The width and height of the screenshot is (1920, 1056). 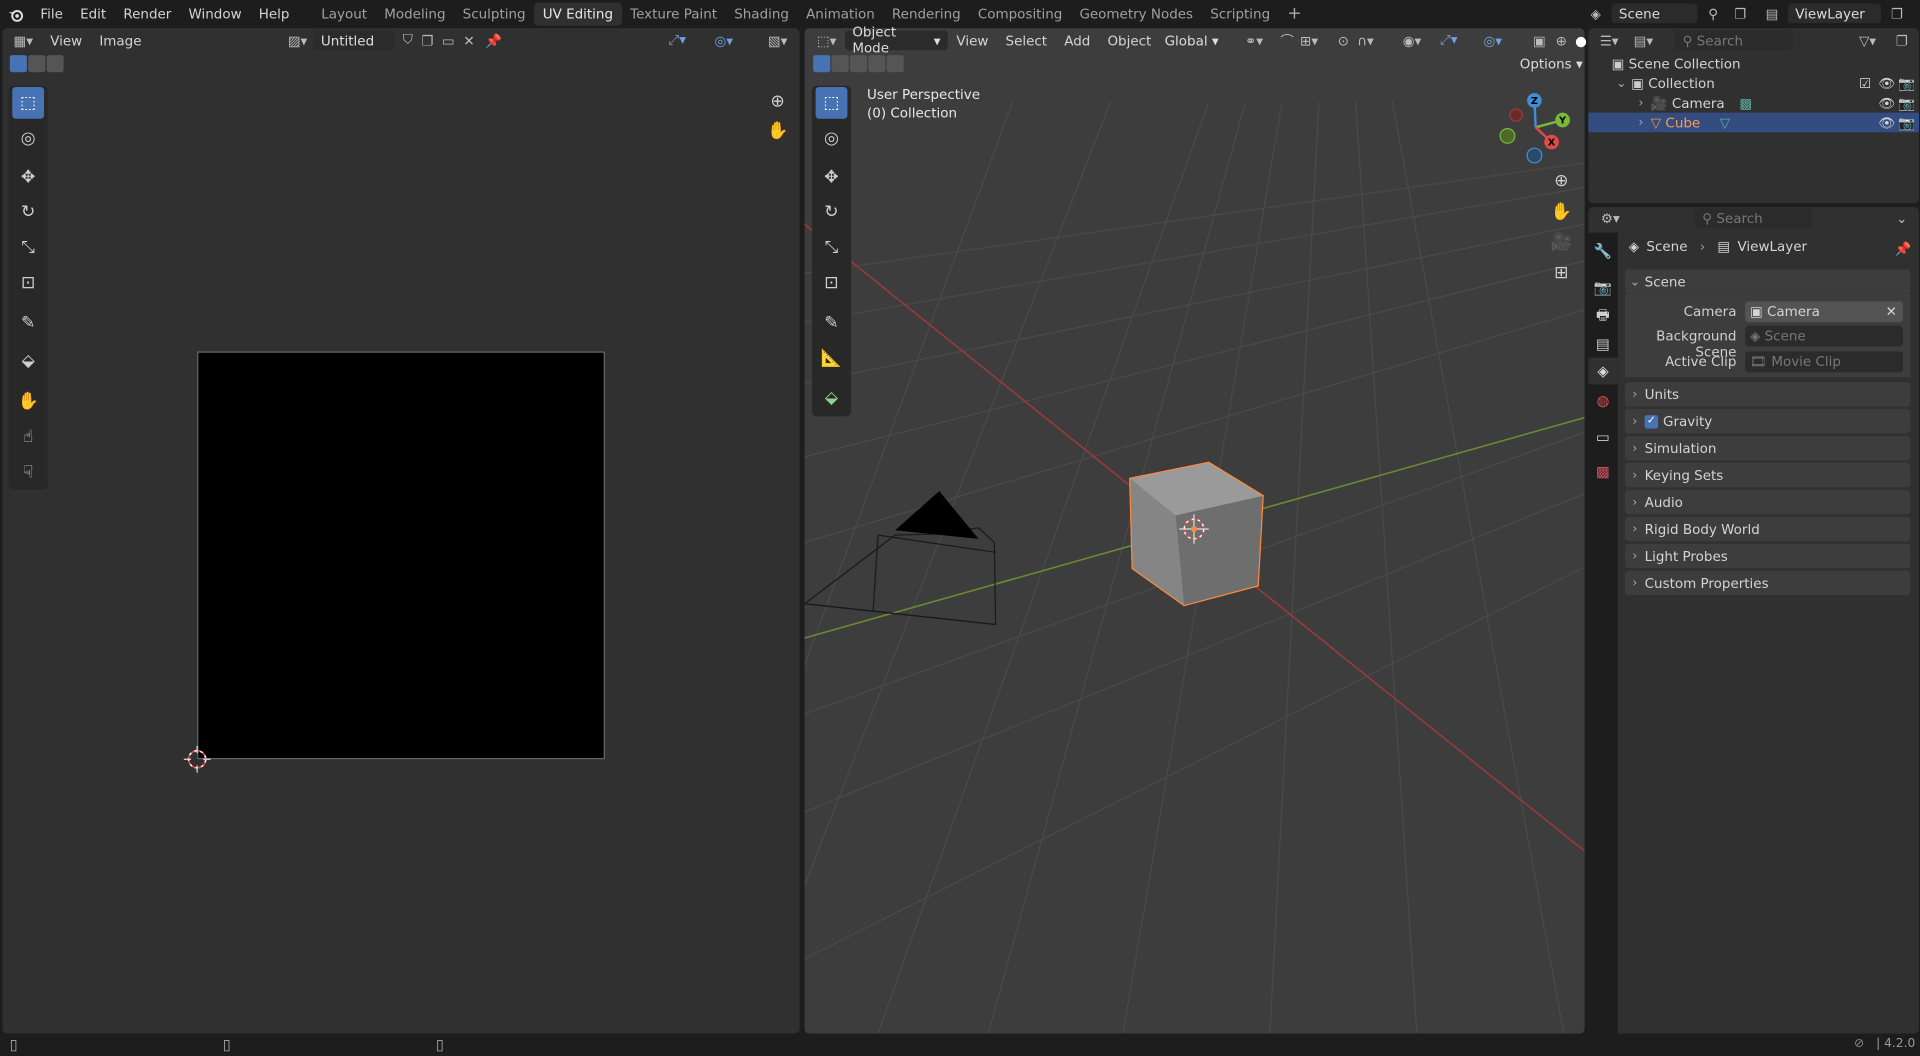 I want to click on uv-pan-icon: ✋, so click(x=778, y=131).